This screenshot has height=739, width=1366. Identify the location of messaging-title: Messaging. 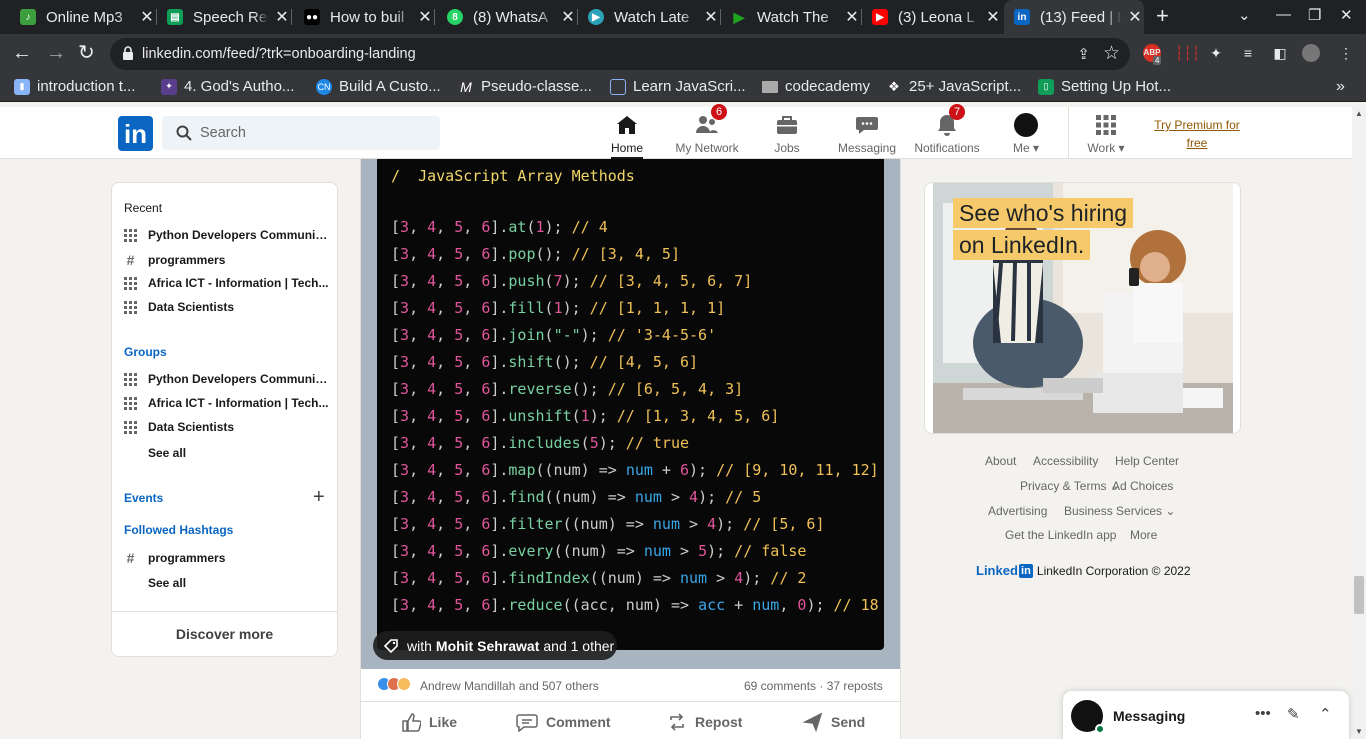
(1149, 716).